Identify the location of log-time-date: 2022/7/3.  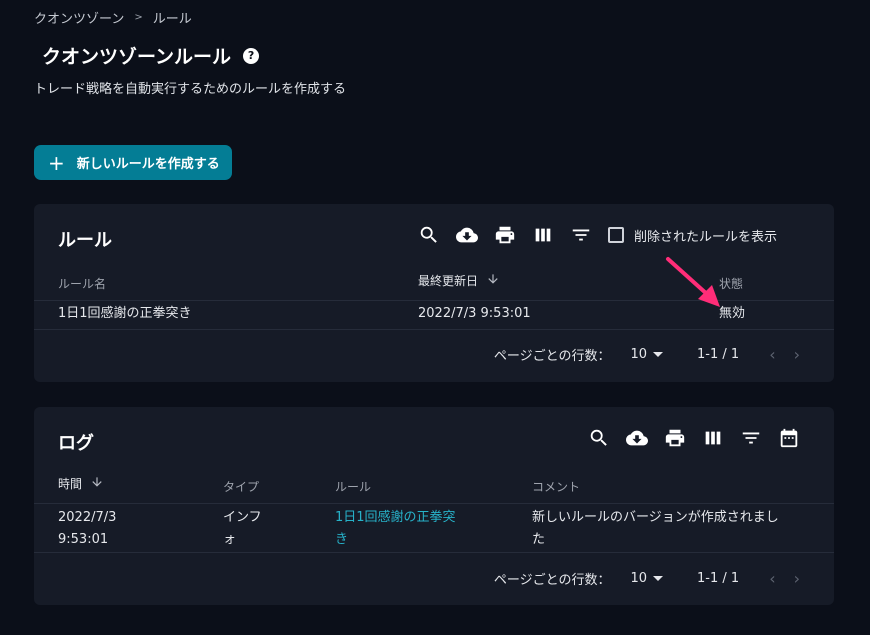
(87, 517).